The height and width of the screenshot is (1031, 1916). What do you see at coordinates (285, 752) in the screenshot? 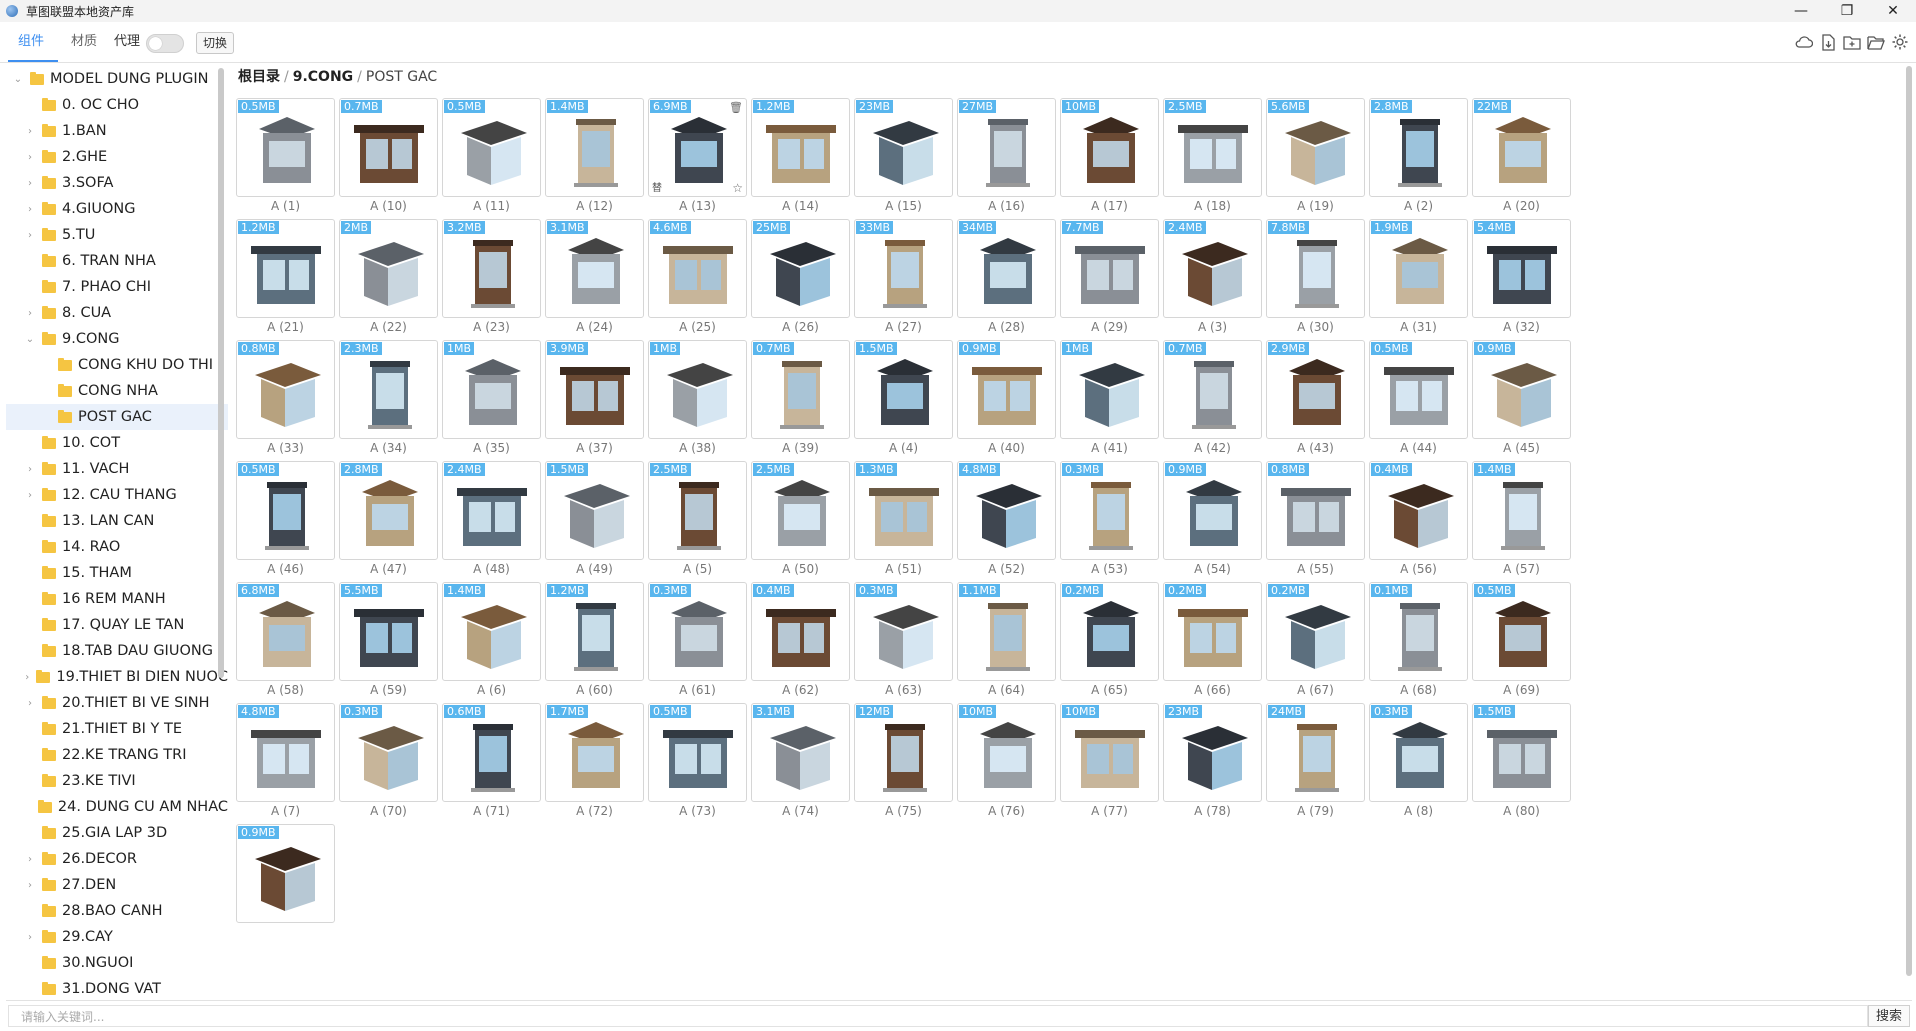
I see `asset-thumbnail: 4.8MB` at bounding box center [285, 752].